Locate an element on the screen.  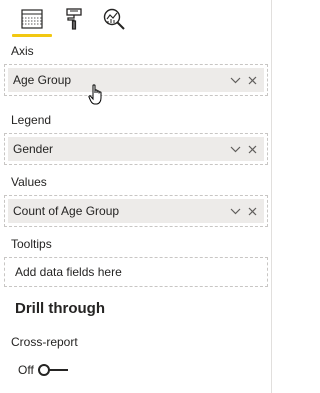
toggle-switch is located at coordinates (53, 370).